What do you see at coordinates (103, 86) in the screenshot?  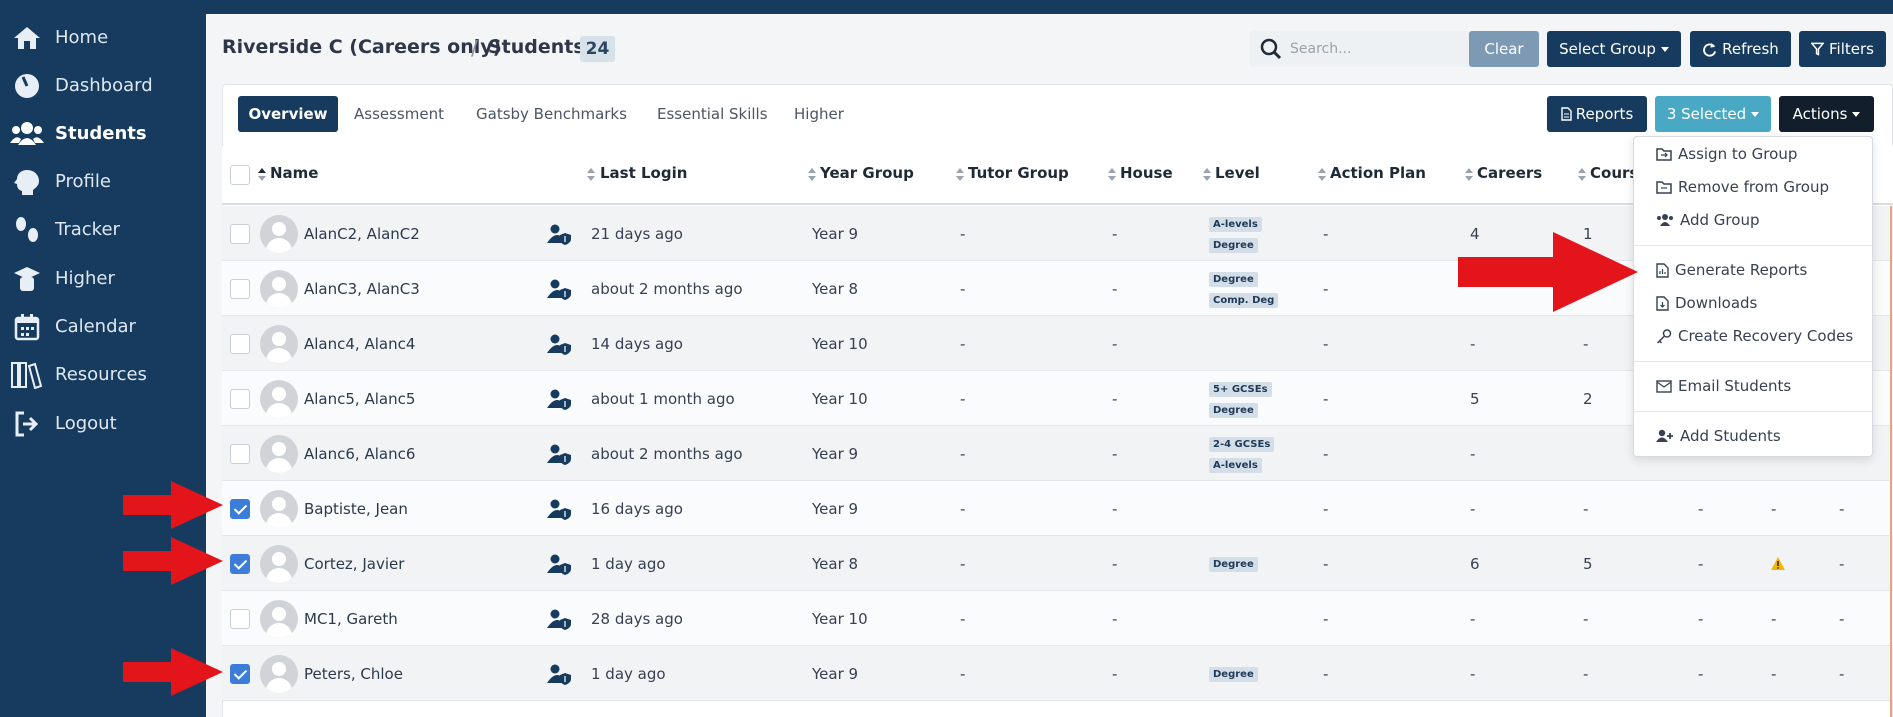 I see `sidebar-item-dashboard: Dashboard` at bounding box center [103, 86].